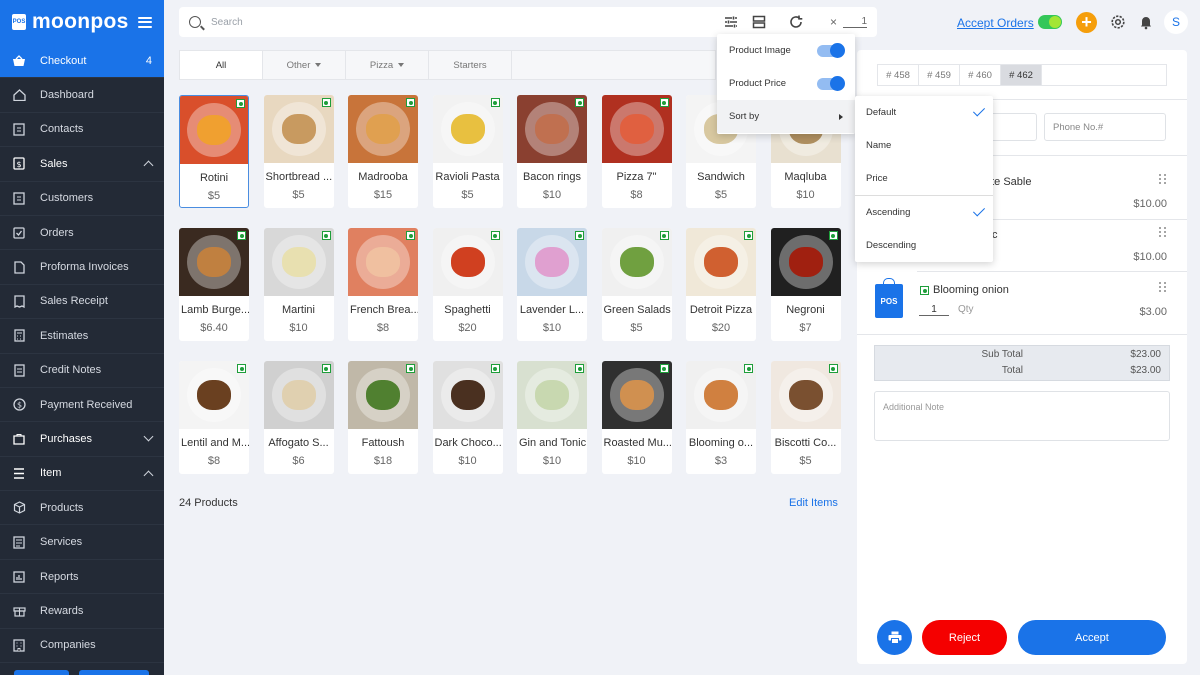  What do you see at coordinates (796, 22) in the screenshot?
I see `refresh-icon` at bounding box center [796, 22].